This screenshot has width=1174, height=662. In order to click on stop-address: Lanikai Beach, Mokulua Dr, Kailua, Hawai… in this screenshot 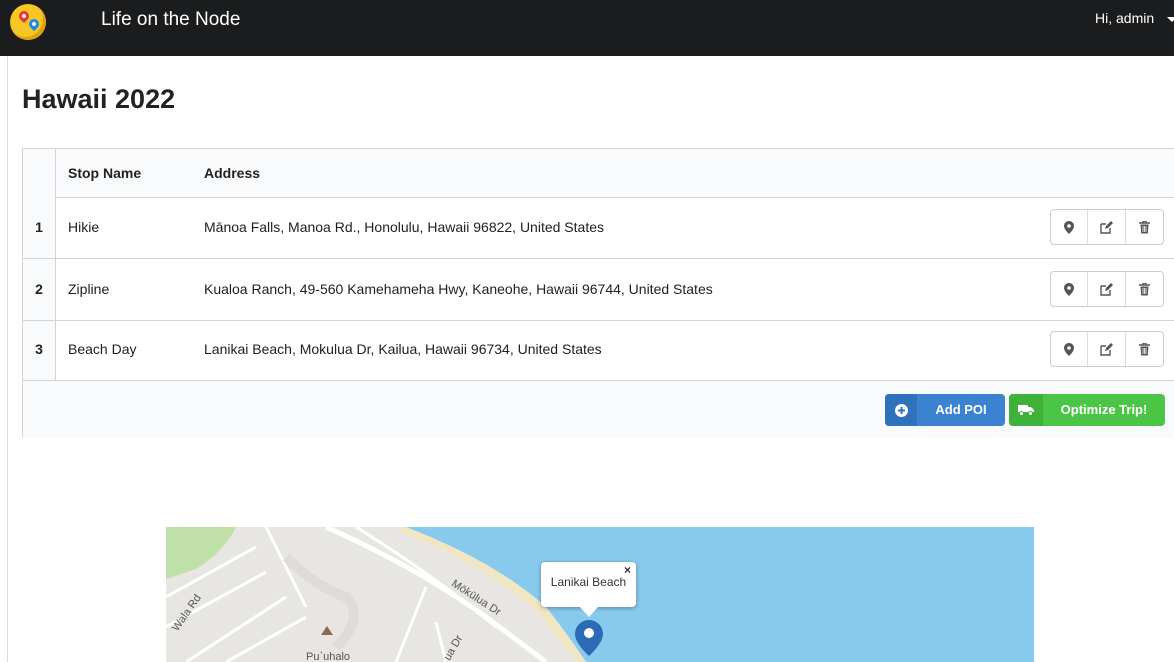, I will do `click(403, 349)`.